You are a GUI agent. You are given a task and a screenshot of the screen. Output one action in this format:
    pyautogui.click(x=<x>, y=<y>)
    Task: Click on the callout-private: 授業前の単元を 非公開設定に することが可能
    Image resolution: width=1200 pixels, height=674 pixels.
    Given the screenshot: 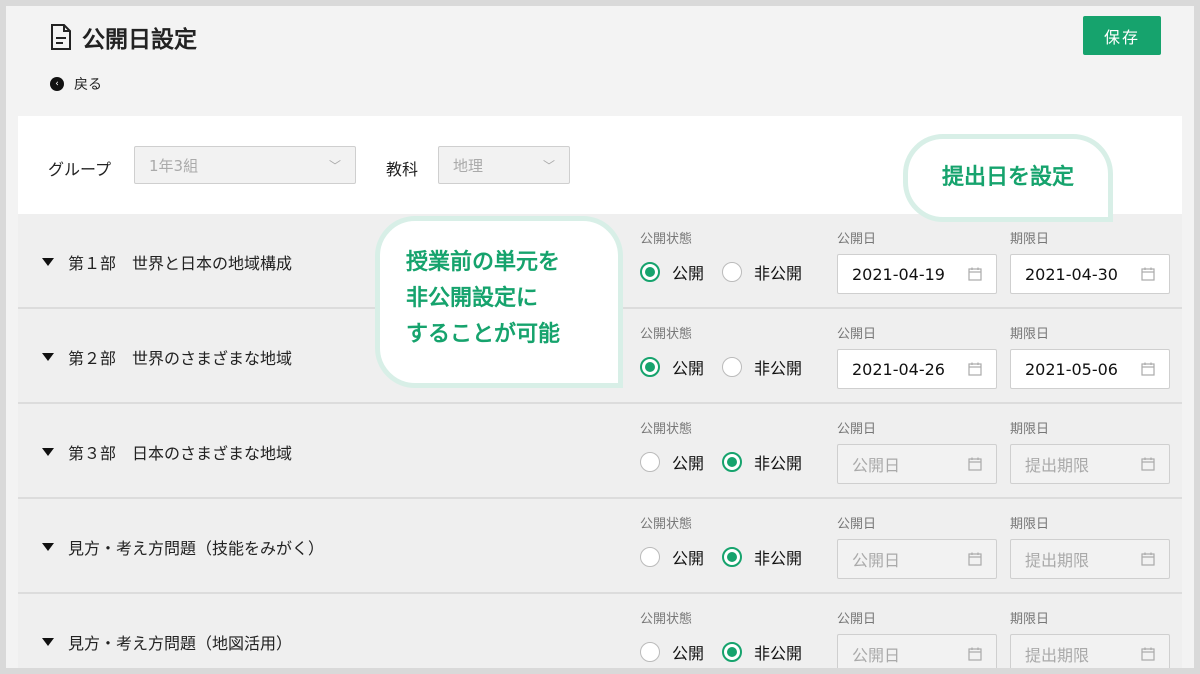 What is the action you would take?
    pyautogui.click(x=499, y=302)
    